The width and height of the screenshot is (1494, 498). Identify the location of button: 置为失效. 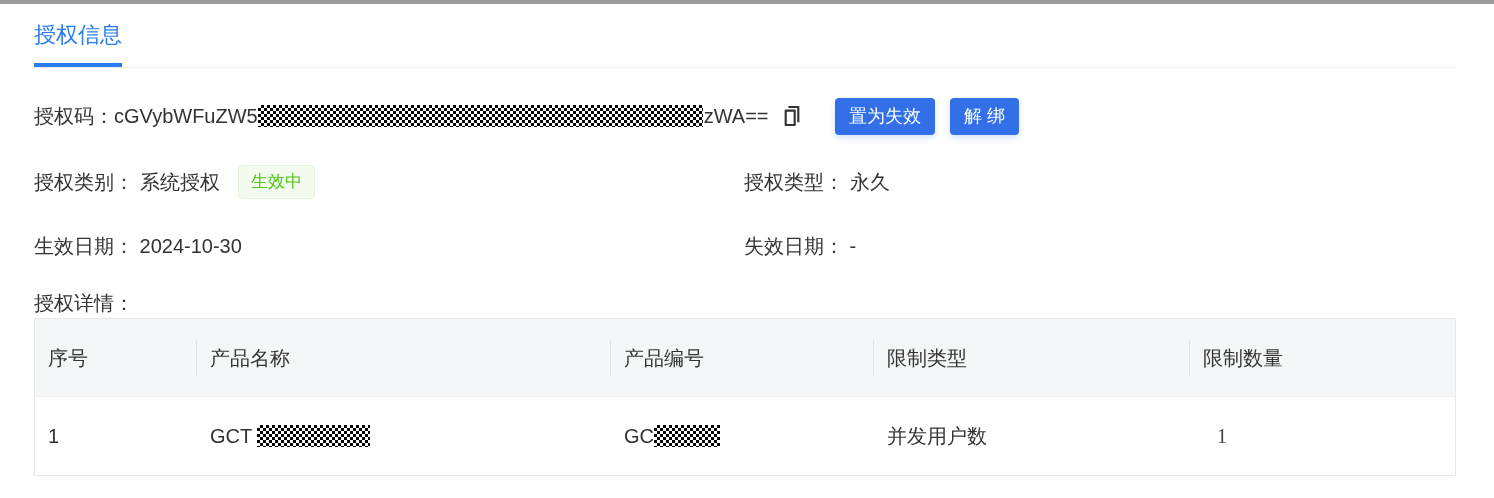
(884, 116).